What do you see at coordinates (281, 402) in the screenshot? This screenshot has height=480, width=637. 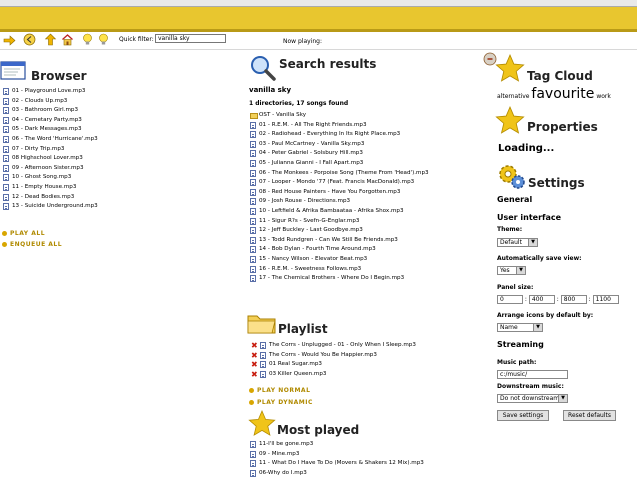 I see `play-dynamic-link: PLAY DYNAMIC` at bounding box center [281, 402].